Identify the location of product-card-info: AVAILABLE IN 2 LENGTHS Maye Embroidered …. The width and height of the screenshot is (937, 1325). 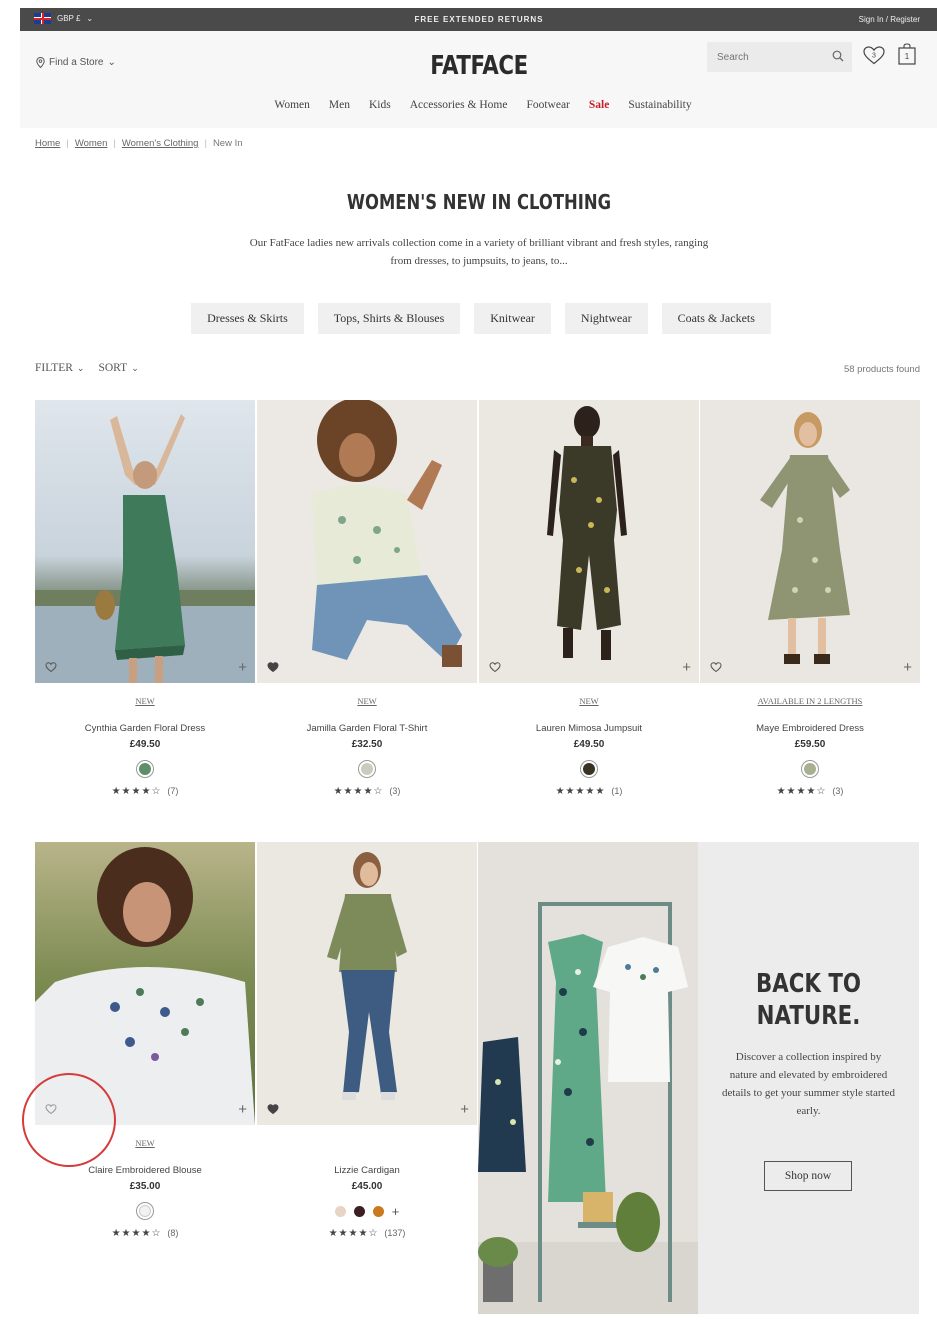
(810, 746).